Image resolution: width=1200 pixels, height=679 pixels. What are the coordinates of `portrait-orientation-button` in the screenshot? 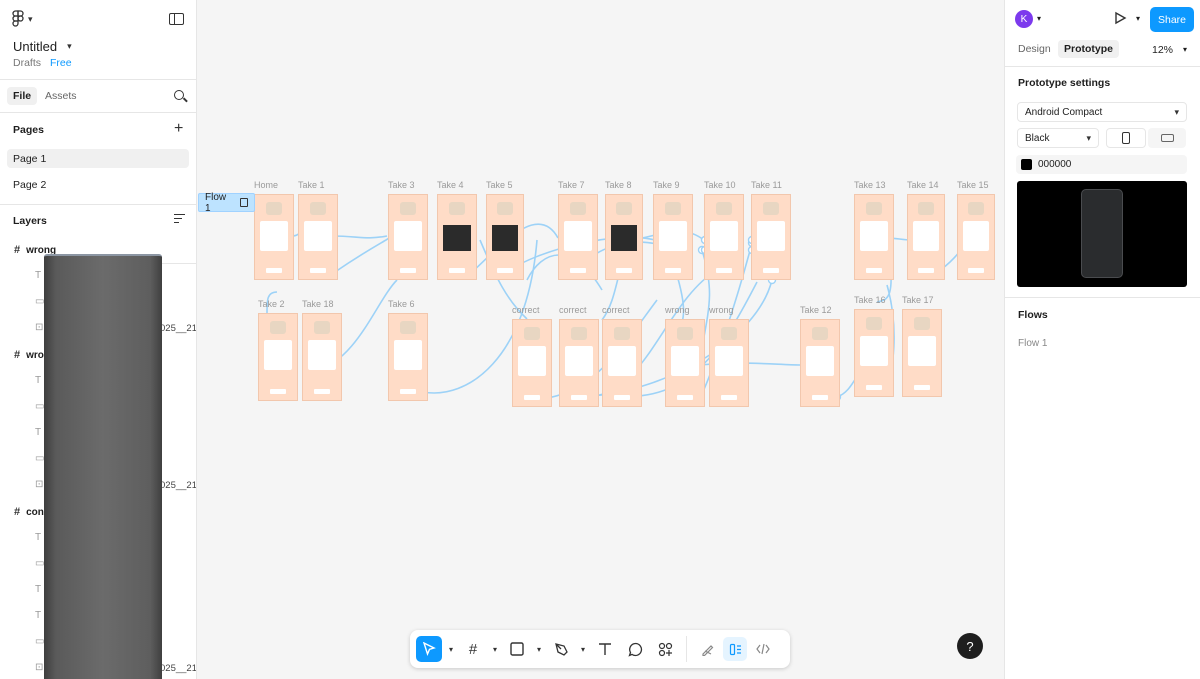 It's located at (1126, 138).